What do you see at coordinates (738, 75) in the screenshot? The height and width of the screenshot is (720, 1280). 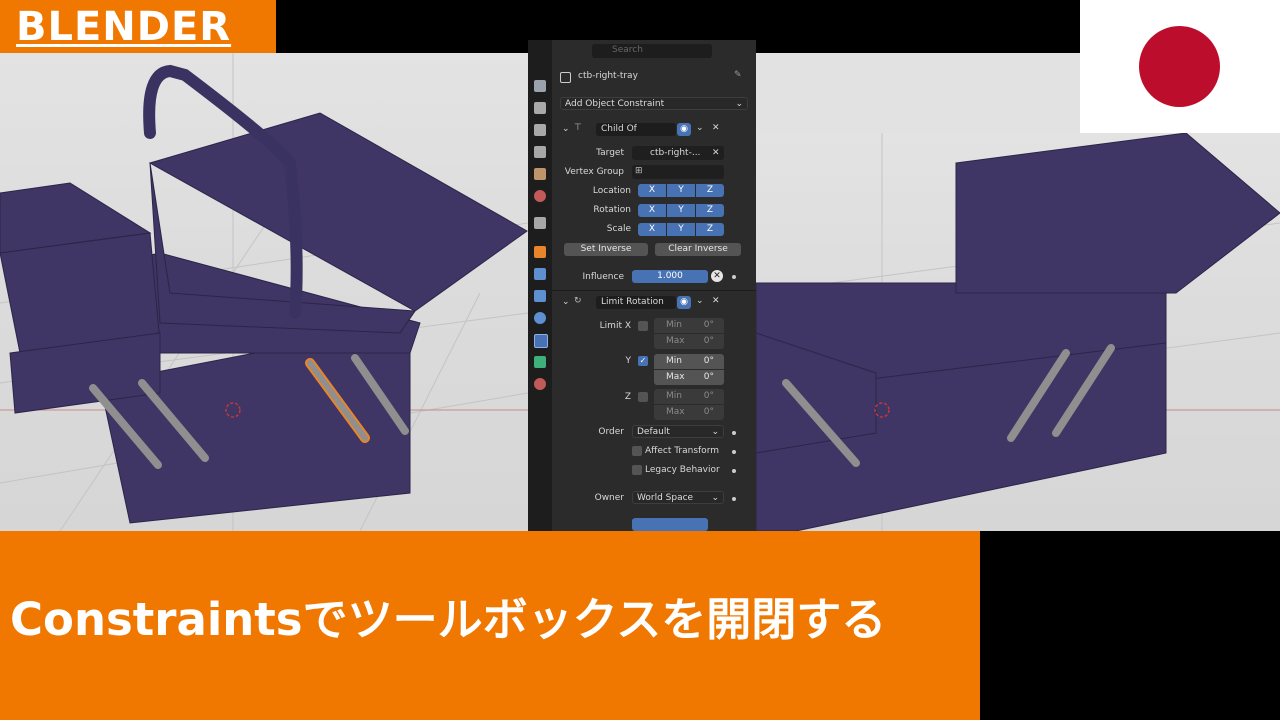 I see `pin-icon: ✎` at bounding box center [738, 75].